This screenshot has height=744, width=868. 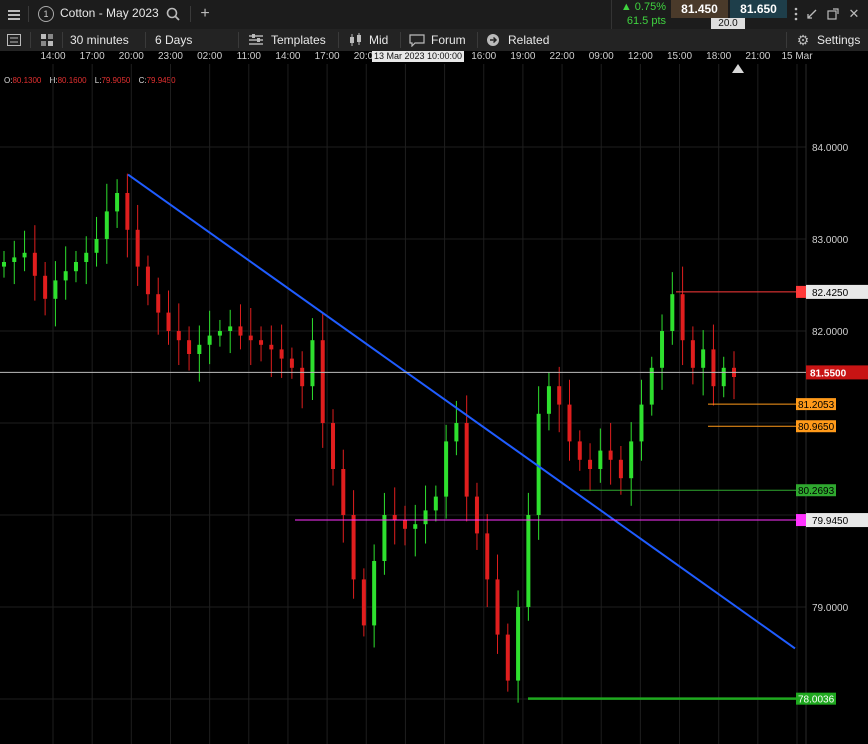 I want to click on add-tab-icon: +, so click(x=205, y=14).